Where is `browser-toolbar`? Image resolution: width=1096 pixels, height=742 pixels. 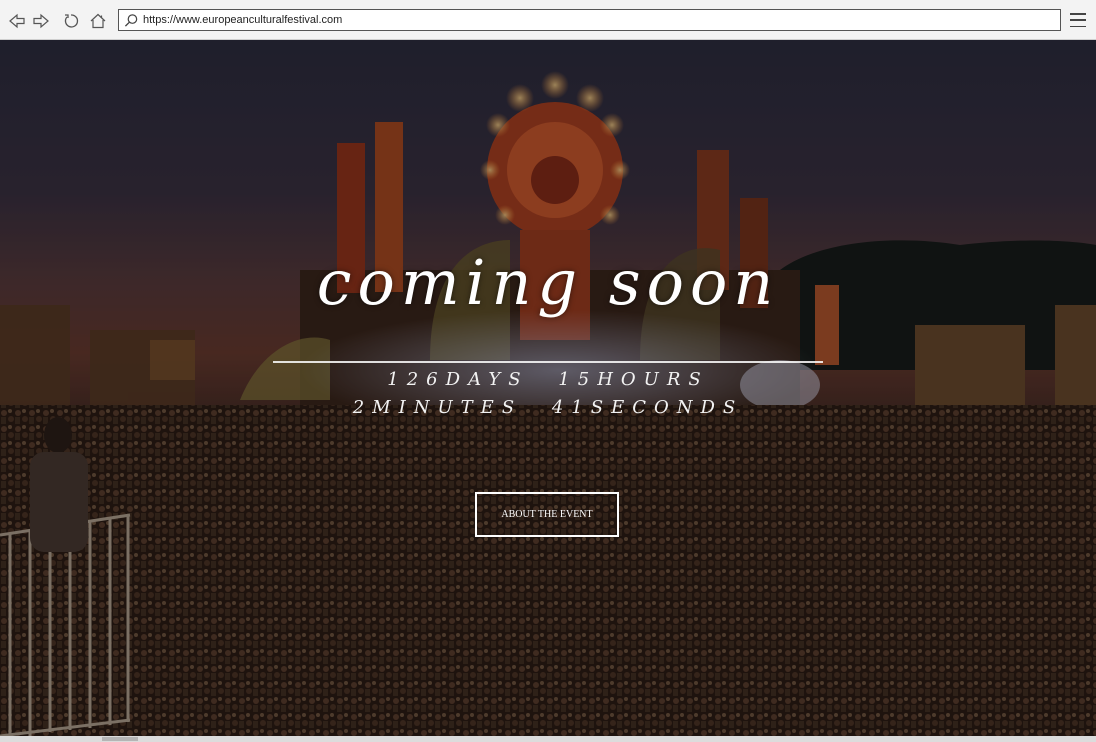
browser-toolbar is located at coordinates (548, 20).